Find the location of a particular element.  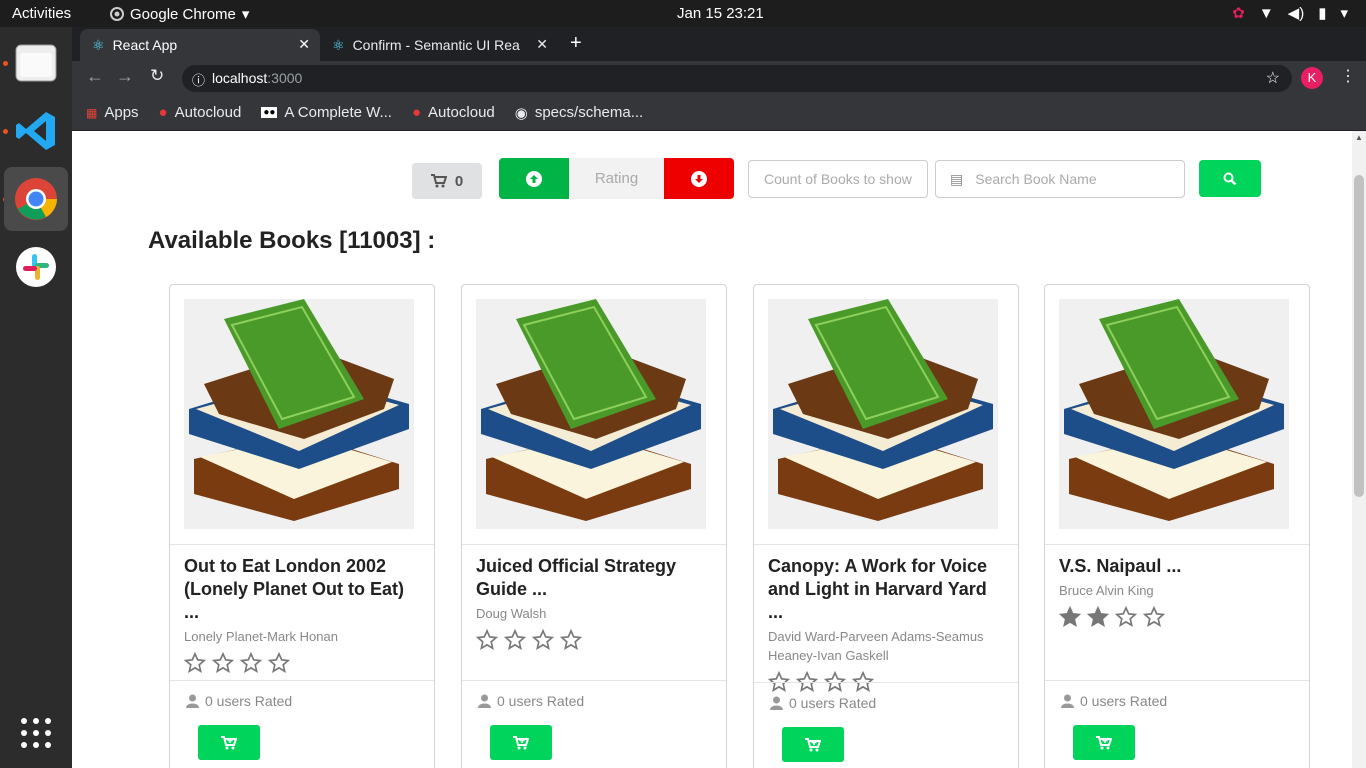

files-app is located at coordinates (36, 63).